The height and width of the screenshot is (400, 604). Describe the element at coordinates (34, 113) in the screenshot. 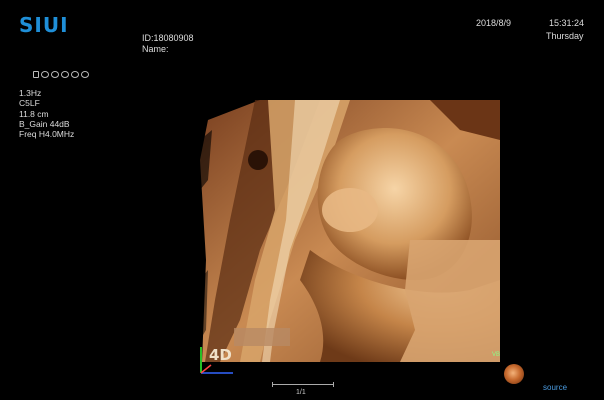

I see `depth-value: 11.8 cm` at that location.